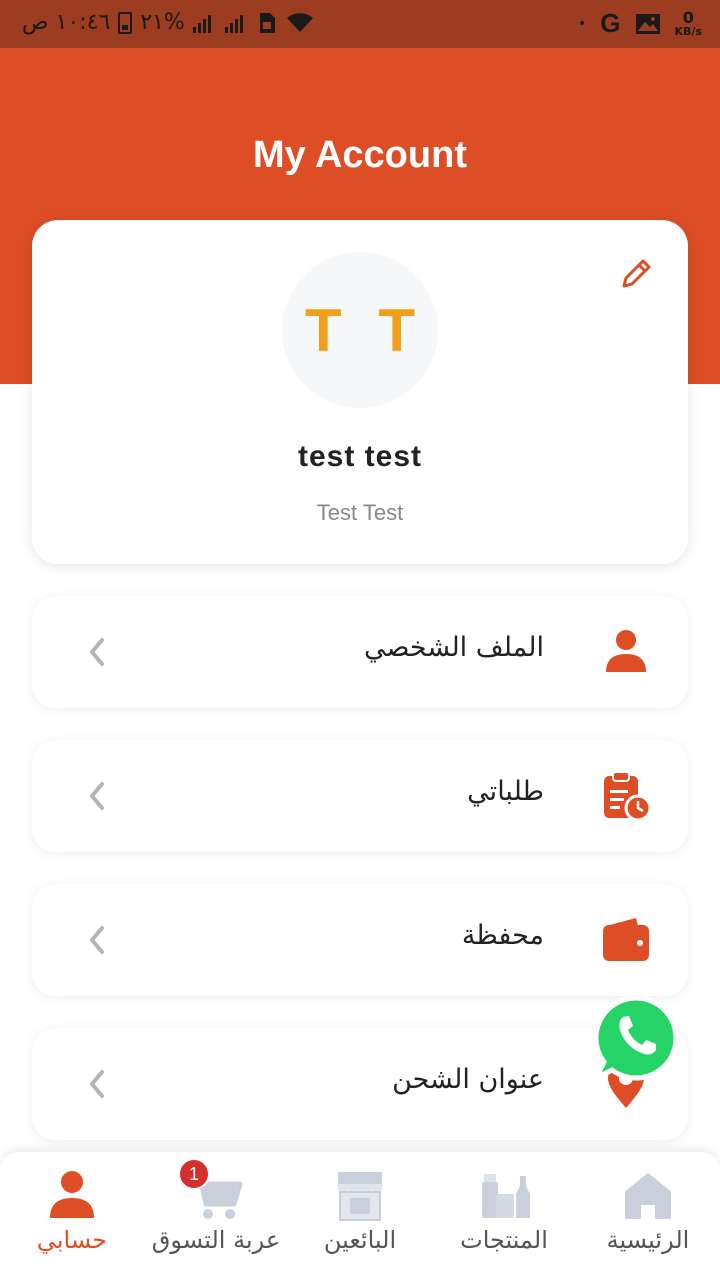 Image resolution: width=720 pixels, height=1280 pixels. What do you see at coordinates (506, 1196) in the screenshot?
I see `products-icon` at bounding box center [506, 1196].